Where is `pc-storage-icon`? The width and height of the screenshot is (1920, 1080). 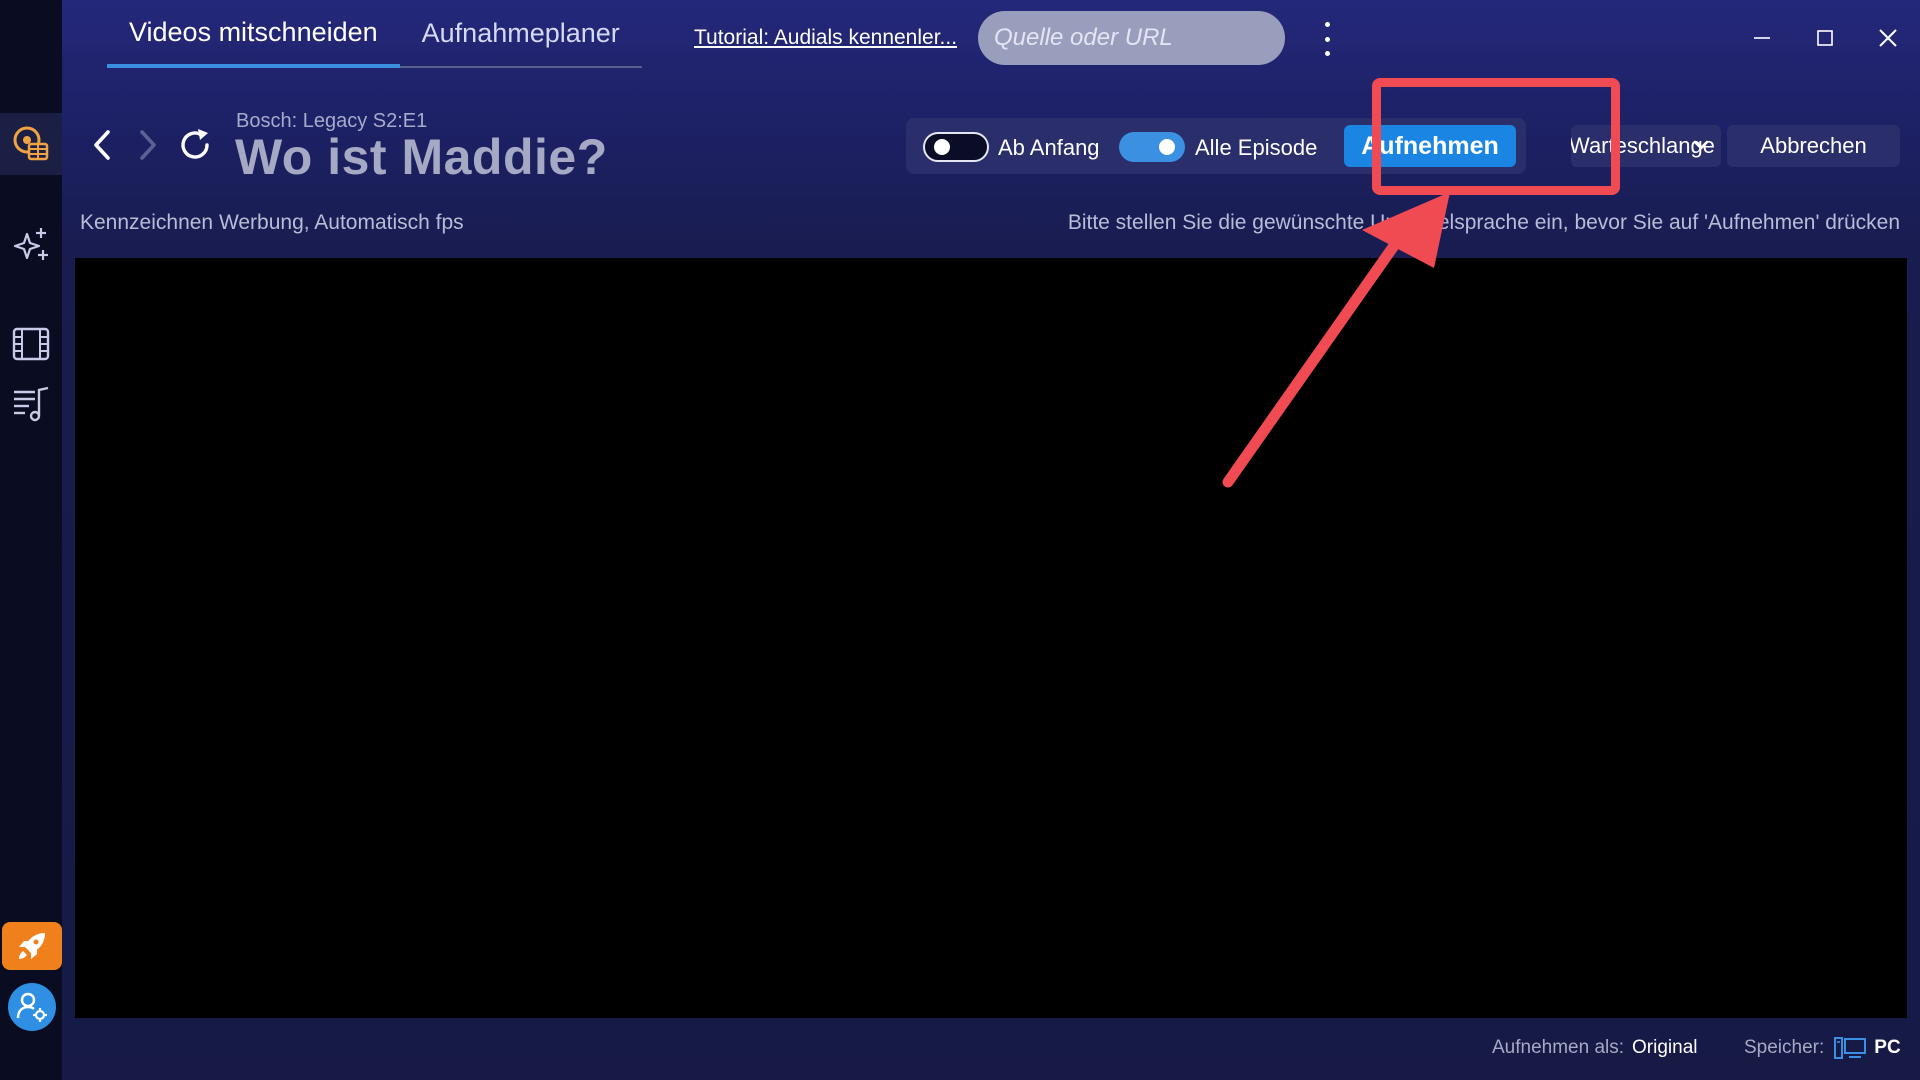 pc-storage-icon is located at coordinates (1850, 1048).